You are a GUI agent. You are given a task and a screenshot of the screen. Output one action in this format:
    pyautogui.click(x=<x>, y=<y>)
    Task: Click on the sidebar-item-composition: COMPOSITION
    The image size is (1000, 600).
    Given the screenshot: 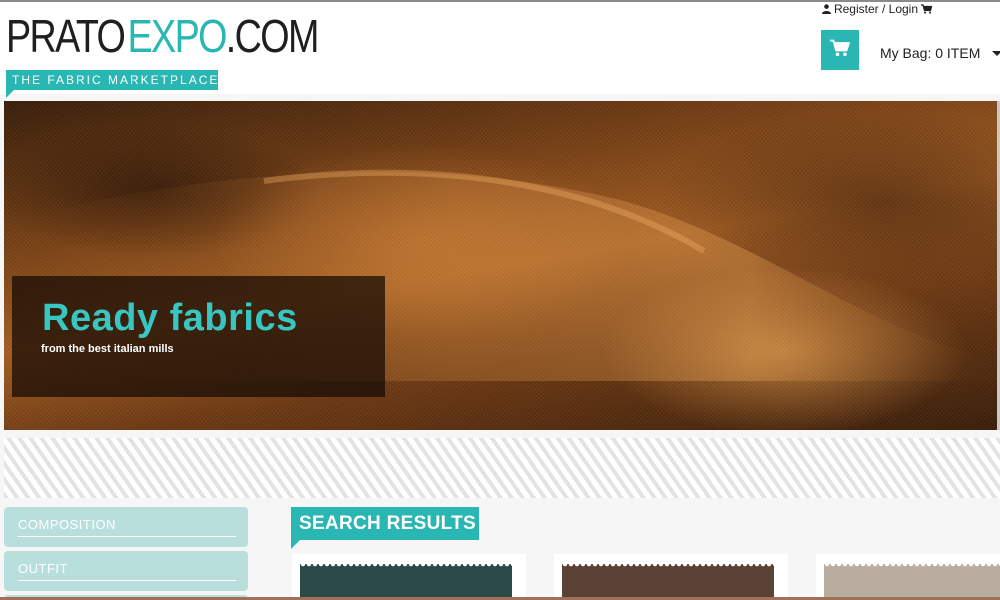 What is the action you would take?
    pyautogui.click(x=126, y=527)
    